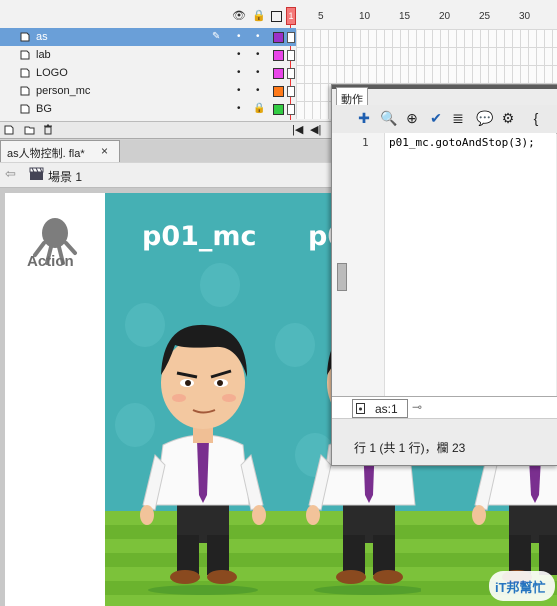 This screenshot has height=606, width=557. What do you see at coordinates (104, 151) in the screenshot?
I see `close-icon: ×` at bounding box center [104, 151].